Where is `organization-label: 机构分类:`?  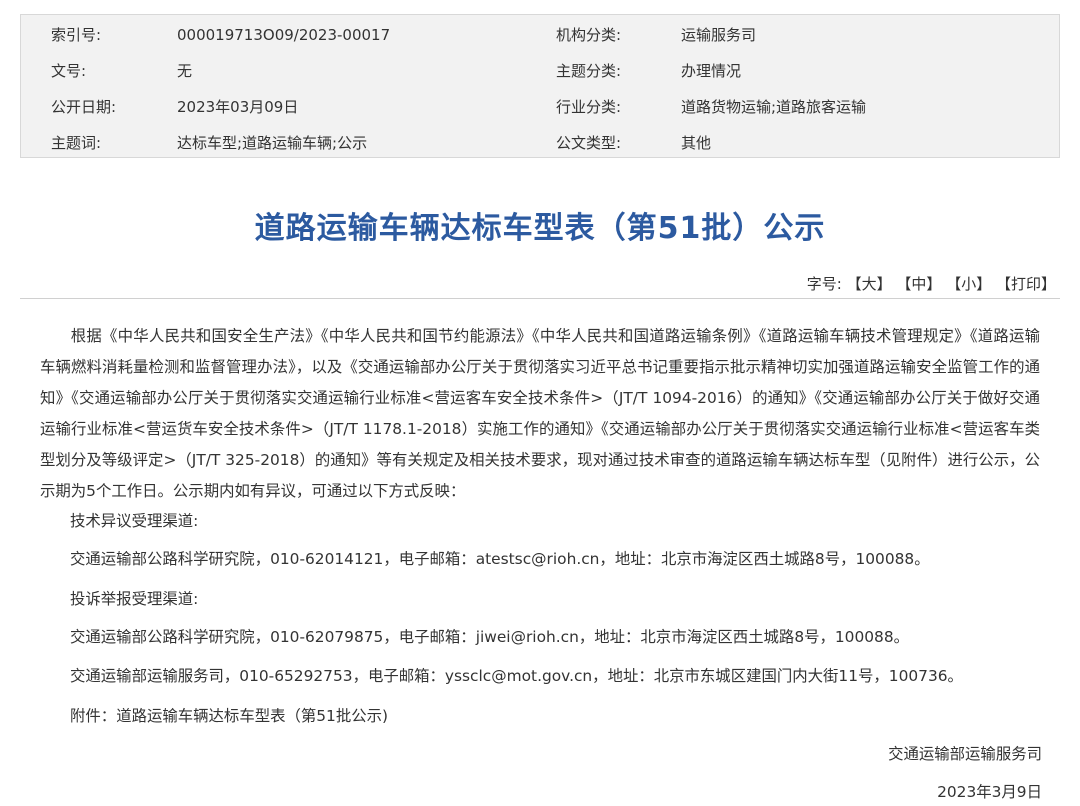
organization-label: 机构分类: is located at coordinates (589, 35).